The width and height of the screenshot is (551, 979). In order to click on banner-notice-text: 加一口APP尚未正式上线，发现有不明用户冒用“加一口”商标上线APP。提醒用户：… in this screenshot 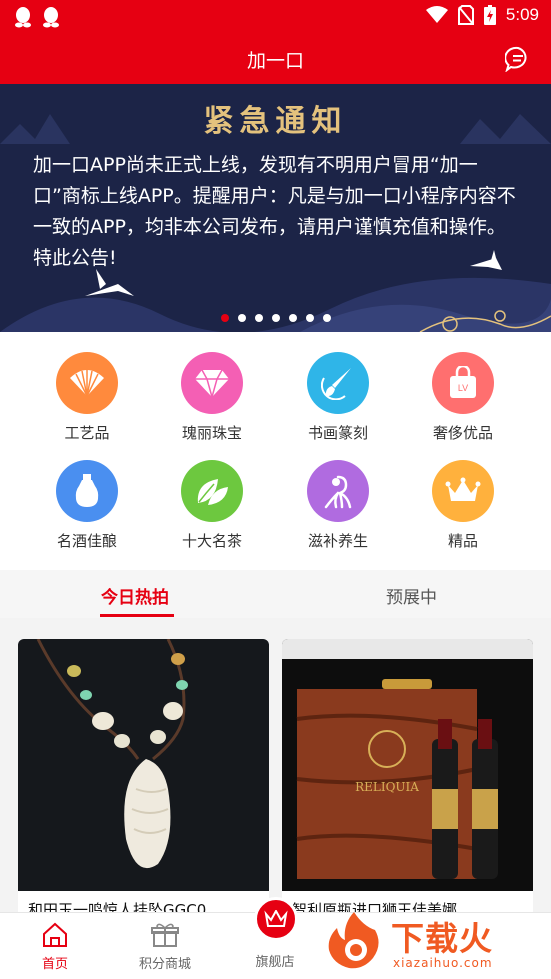, I will do `click(274, 211)`.